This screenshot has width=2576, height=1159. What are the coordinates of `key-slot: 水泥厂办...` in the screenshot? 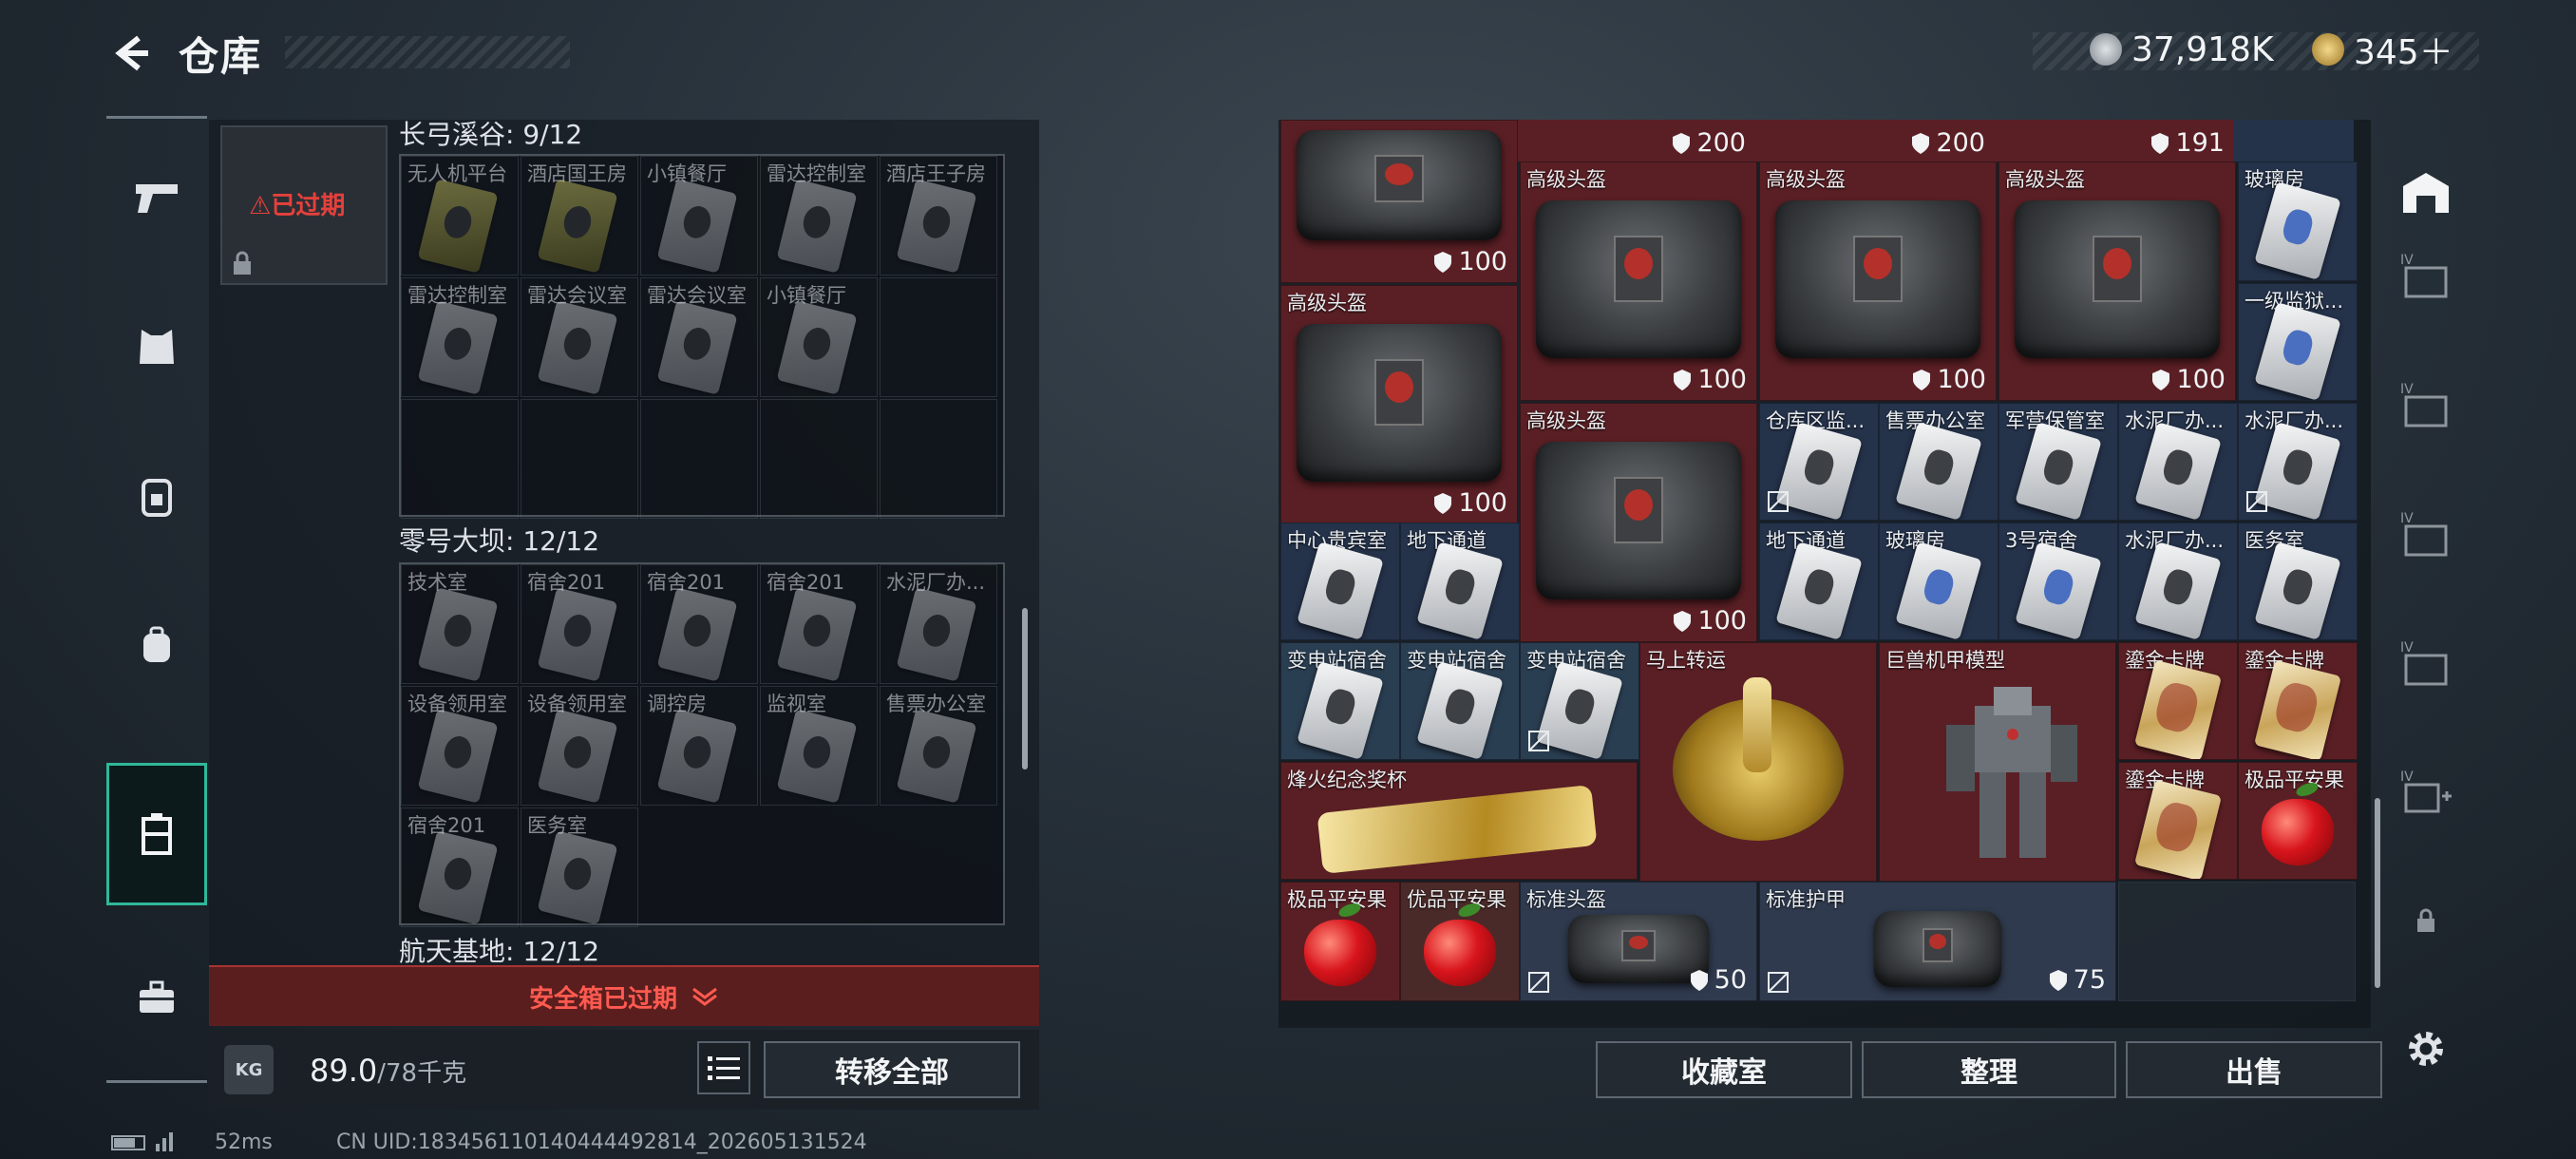 It's located at (938, 624).